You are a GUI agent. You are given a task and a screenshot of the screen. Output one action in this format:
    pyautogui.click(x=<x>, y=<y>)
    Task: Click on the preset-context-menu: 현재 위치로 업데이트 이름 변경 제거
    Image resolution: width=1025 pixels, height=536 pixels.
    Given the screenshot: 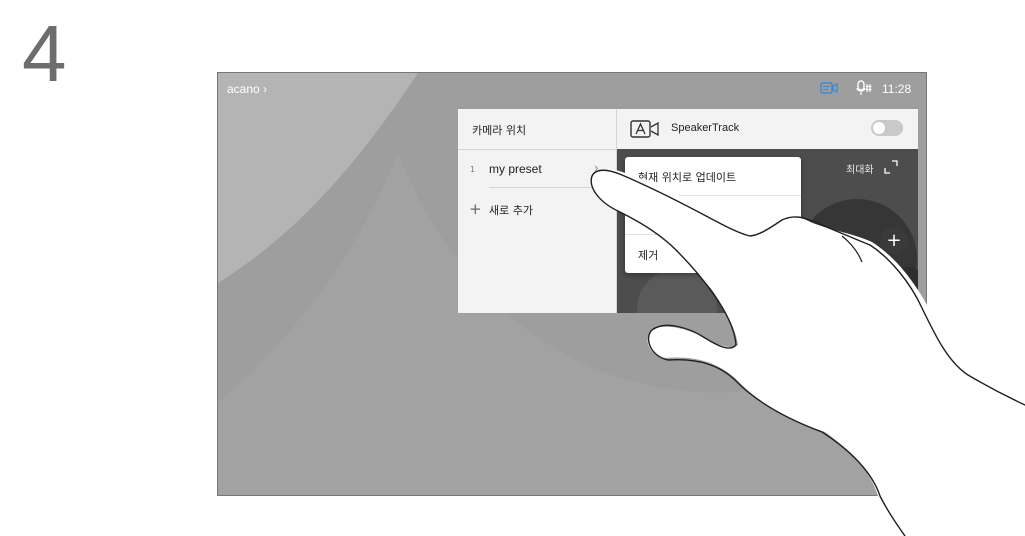 What is the action you would take?
    pyautogui.click(x=713, y=215)
    